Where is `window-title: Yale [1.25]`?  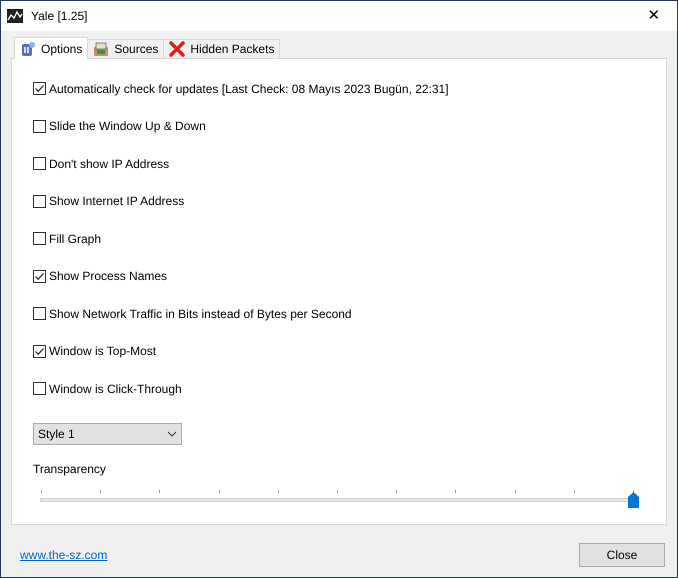 window-title: Yale [1.25] is located at coordinates (59, 16).